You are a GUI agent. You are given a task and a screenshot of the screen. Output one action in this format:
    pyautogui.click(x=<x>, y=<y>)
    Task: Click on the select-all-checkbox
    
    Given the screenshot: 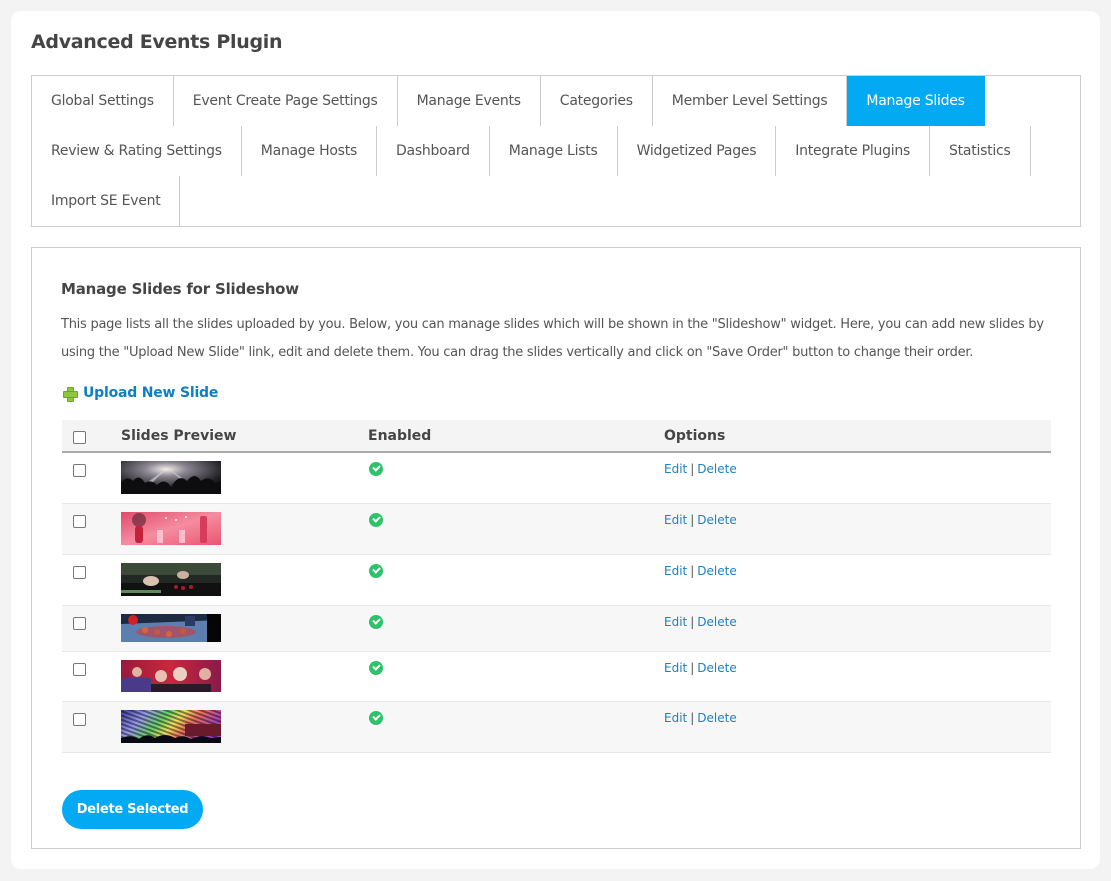 What is the action you would take?
    pyautogui.click(x=79, y=437)
    